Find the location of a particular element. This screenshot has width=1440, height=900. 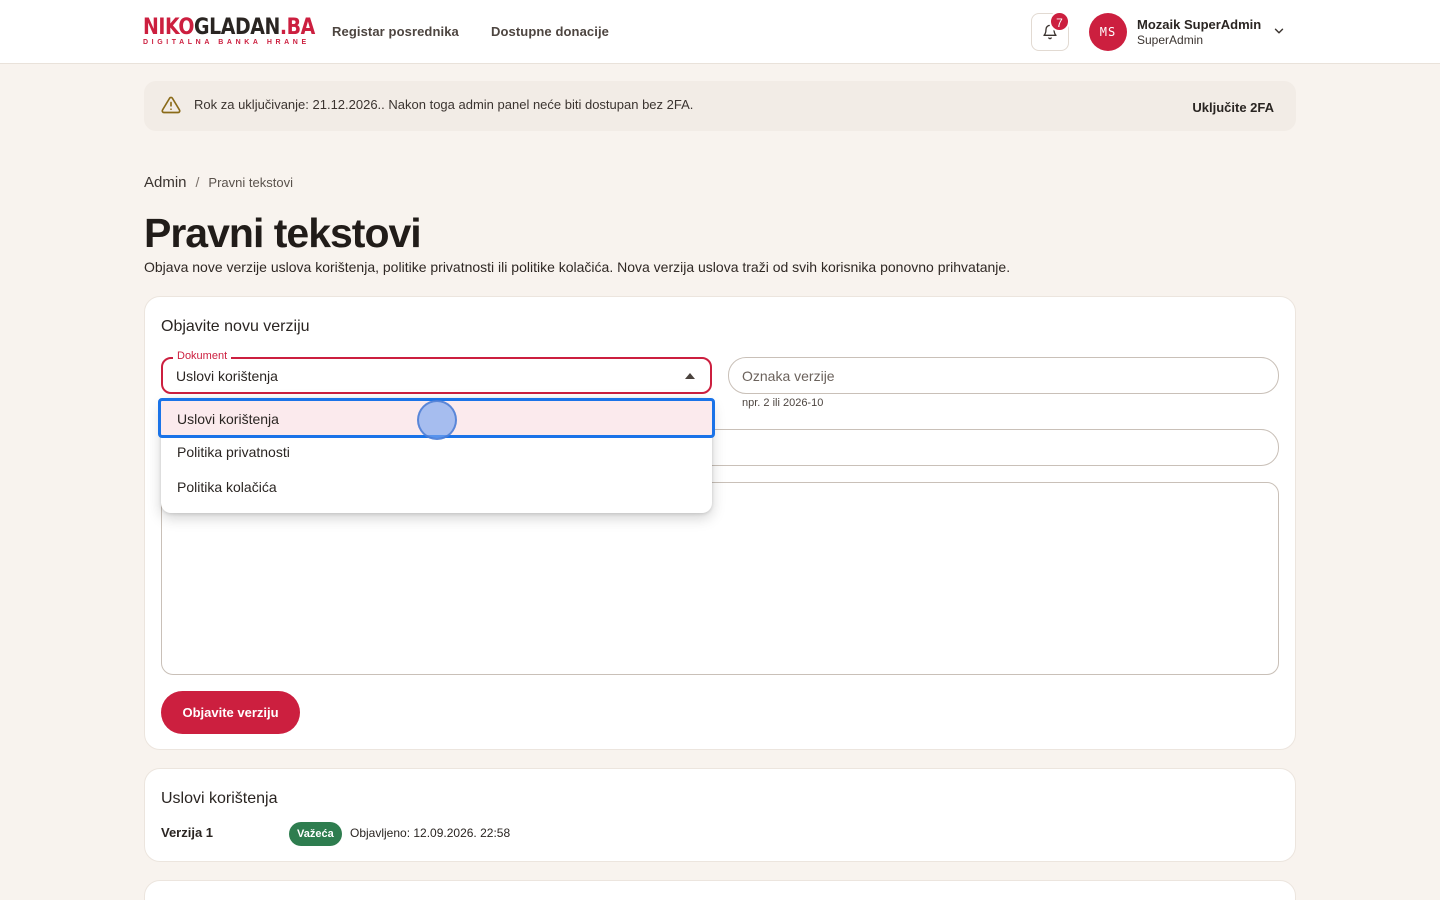

breadcrumb: Admin / Pravni tekstovi is located at coordinates (218, 182).